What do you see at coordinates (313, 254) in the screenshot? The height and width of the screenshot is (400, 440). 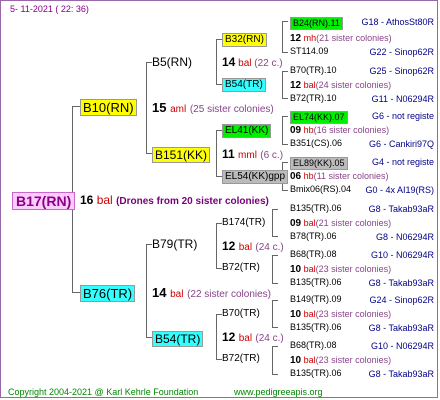 I see `gen4-queen: B68(TR).08` at bounding box center [313, 254].